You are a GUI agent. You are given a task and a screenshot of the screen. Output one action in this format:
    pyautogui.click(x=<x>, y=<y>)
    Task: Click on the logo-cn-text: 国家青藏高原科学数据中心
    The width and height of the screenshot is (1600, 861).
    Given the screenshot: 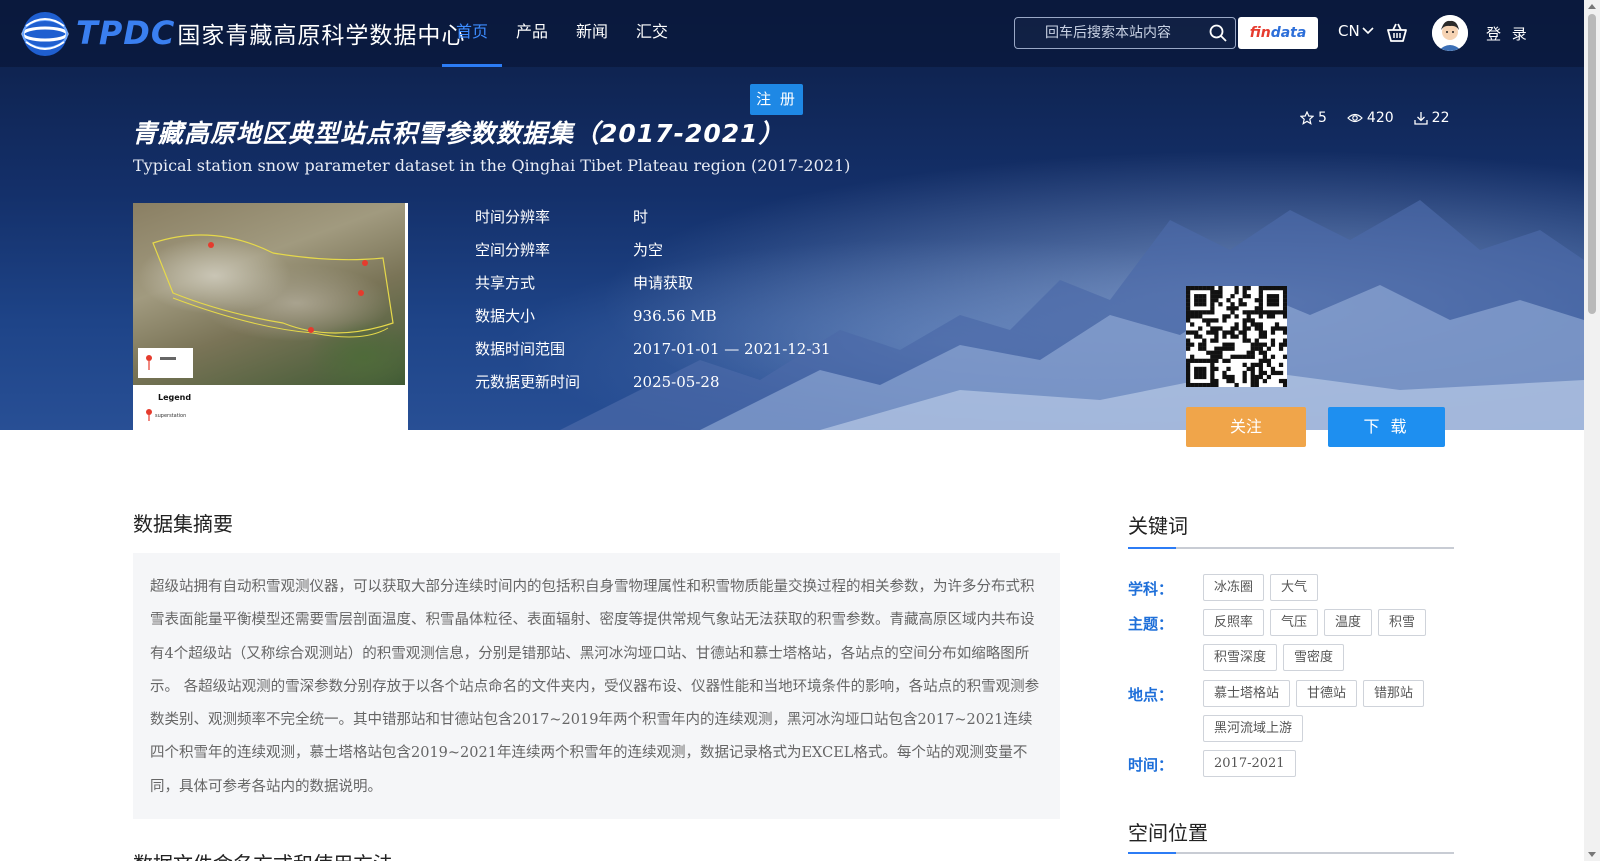 What is the action you would take?
    pyautogui.click(x=321, y=36)
    